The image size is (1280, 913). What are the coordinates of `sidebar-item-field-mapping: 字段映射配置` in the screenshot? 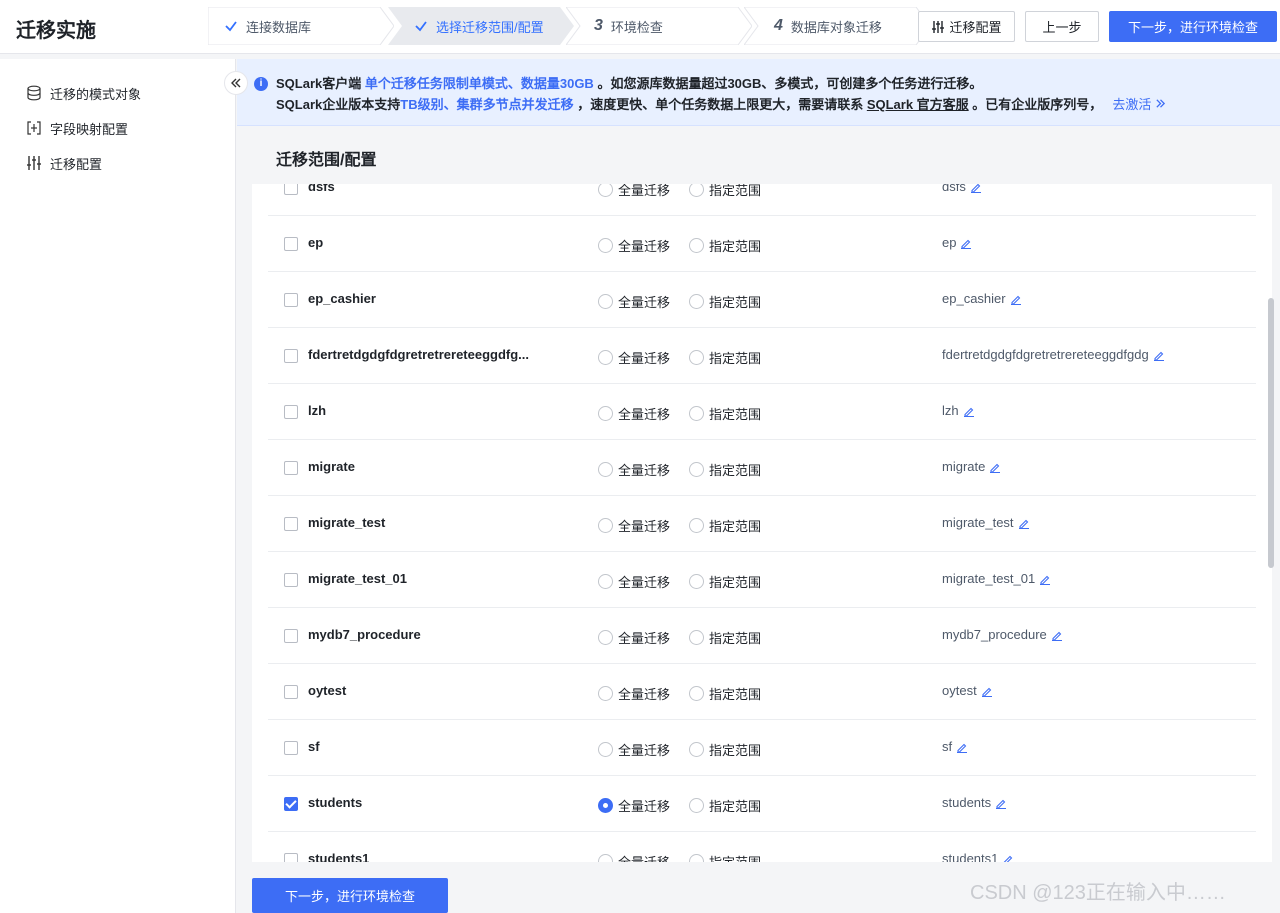 It's located at (77, 128).